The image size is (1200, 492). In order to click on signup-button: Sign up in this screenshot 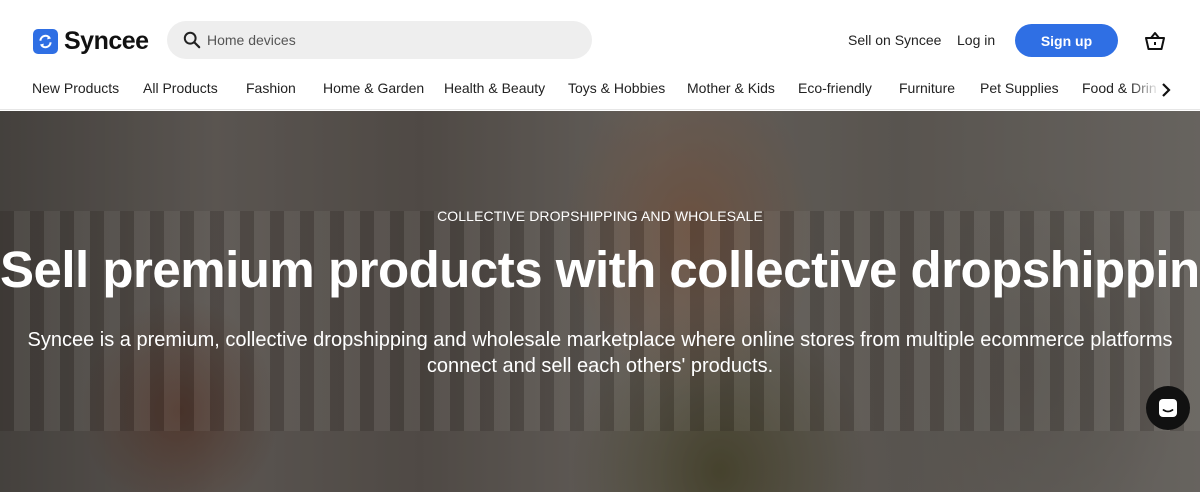, I will do `click(1066, 40)`.